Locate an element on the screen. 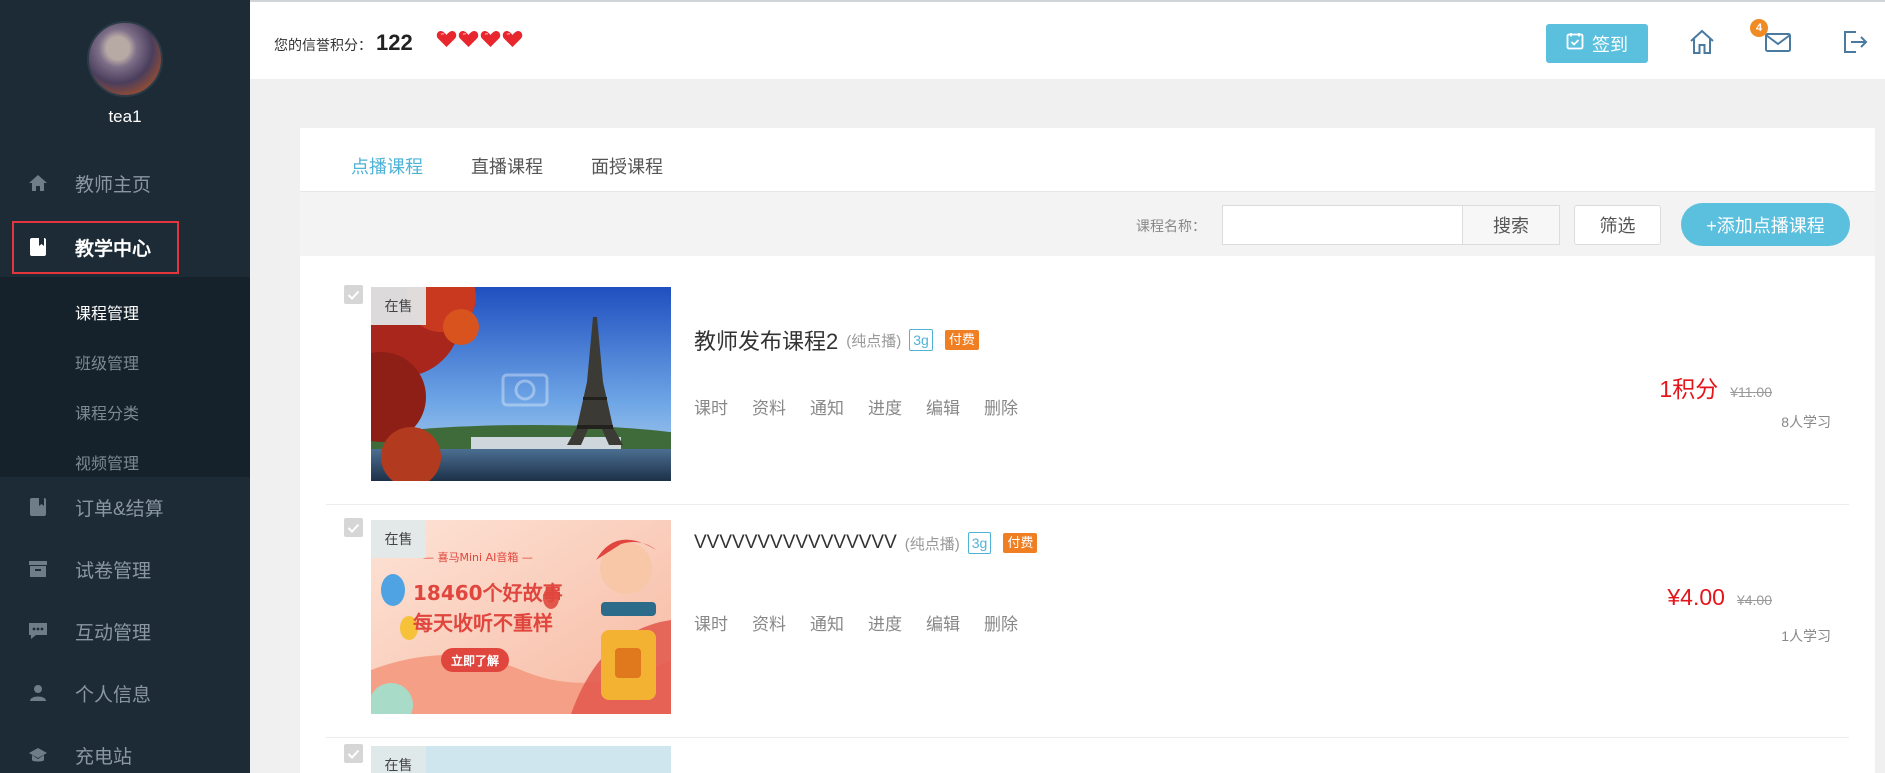 The image size is (1885, 773). course-type-tabs: 点播课程 直播课程 面授课程 is located at coordinates (1087, 162).